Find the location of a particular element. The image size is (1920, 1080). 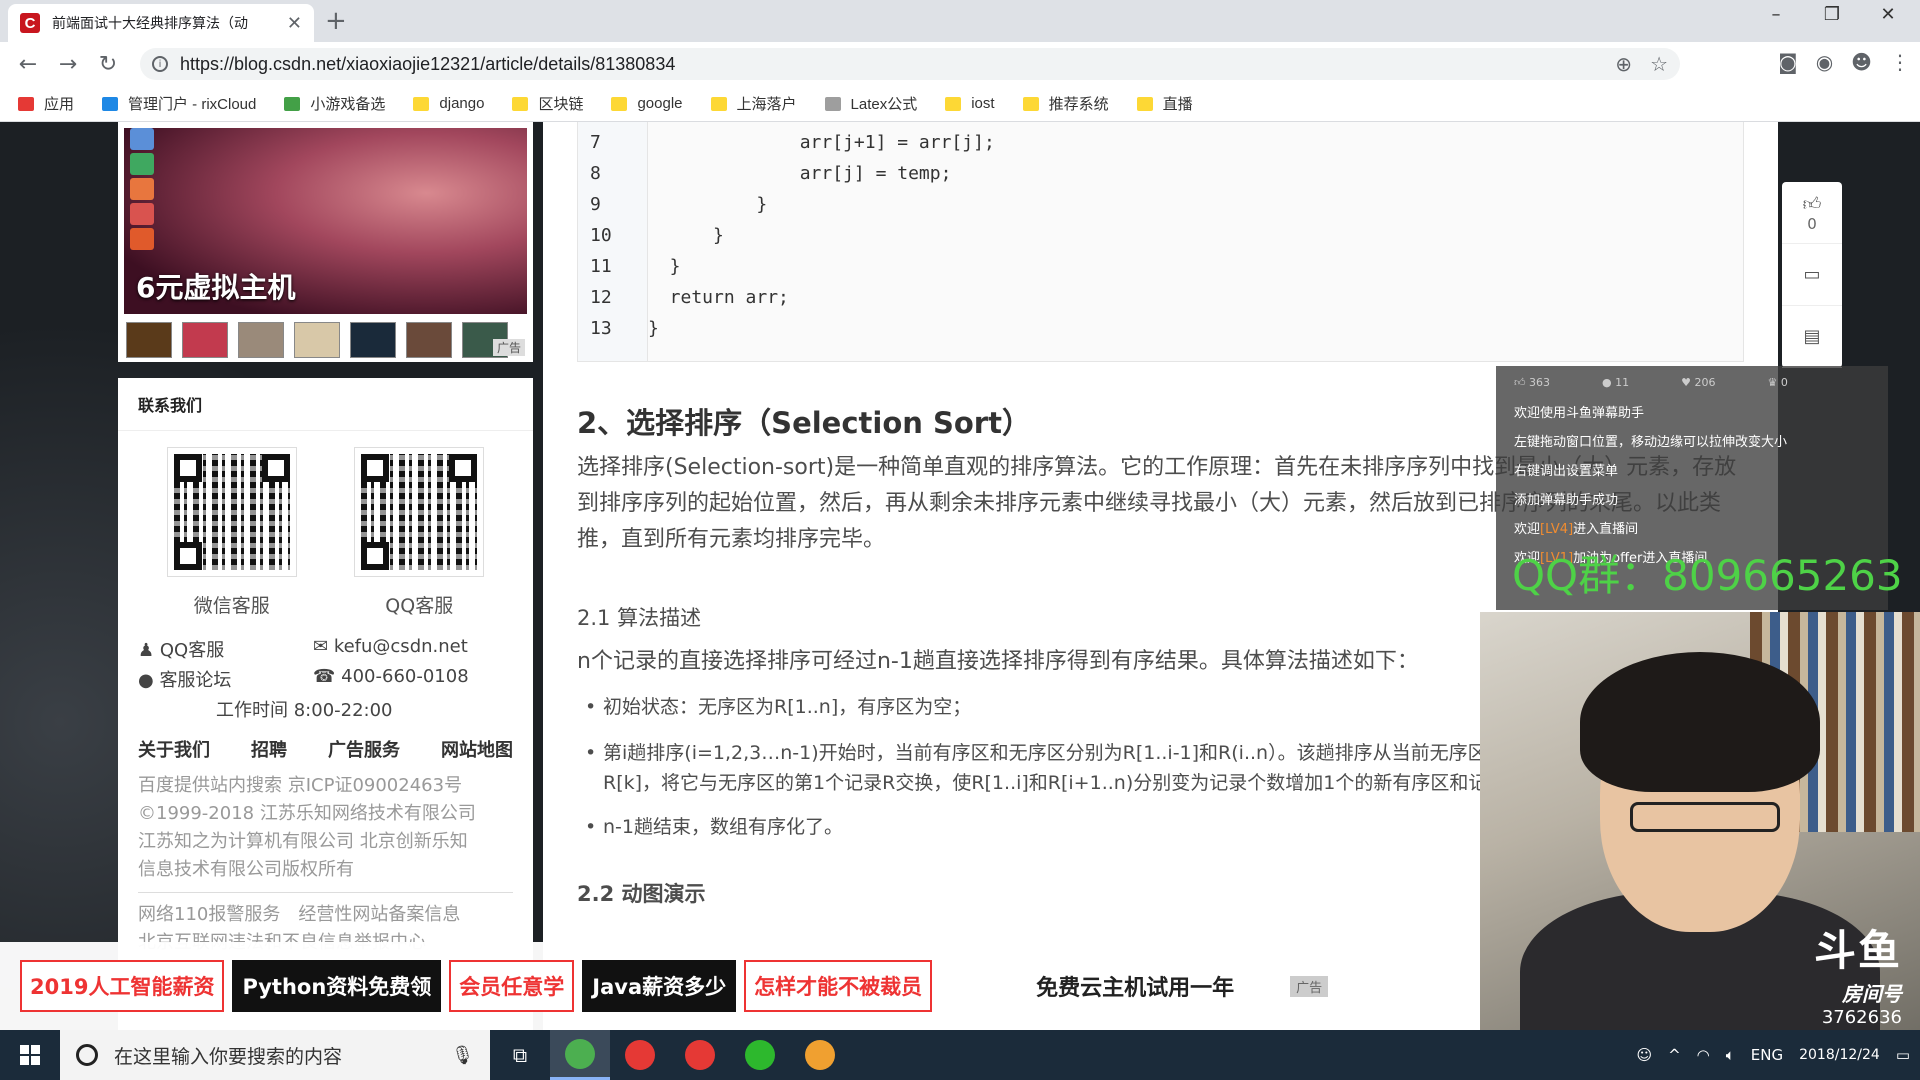

notification-icon: ▭ is located at coordinates (1903, 1055).